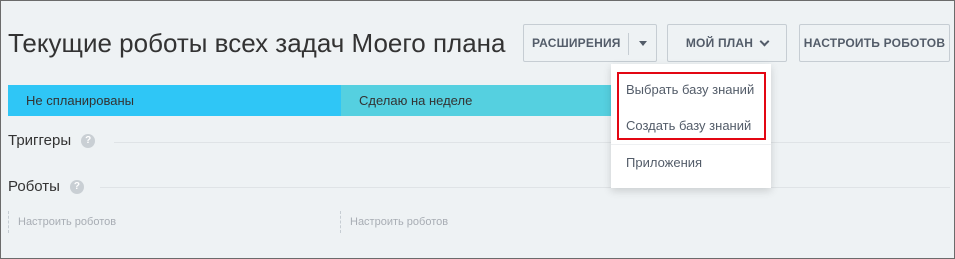 The width and height of the screenshot is (955, 259). I want to click on stage-label: Сделаю на неделе, so click(416, 100).